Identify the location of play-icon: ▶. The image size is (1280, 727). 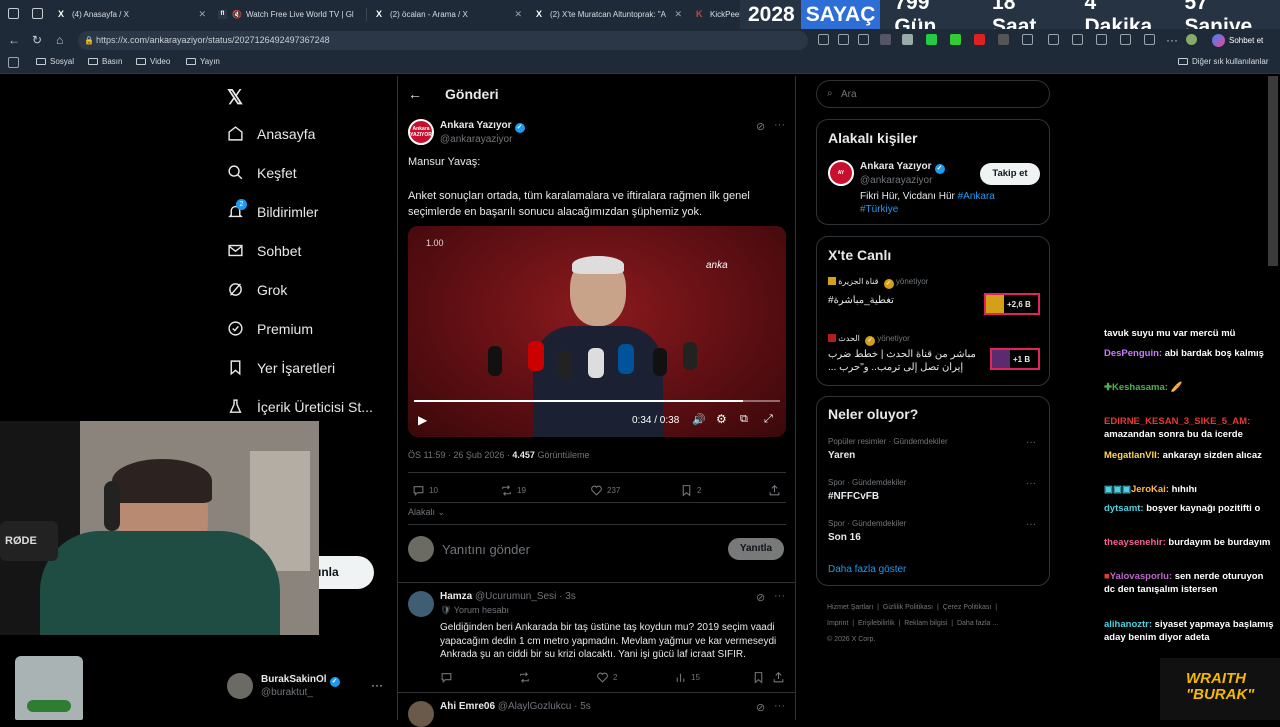
(422, 420).